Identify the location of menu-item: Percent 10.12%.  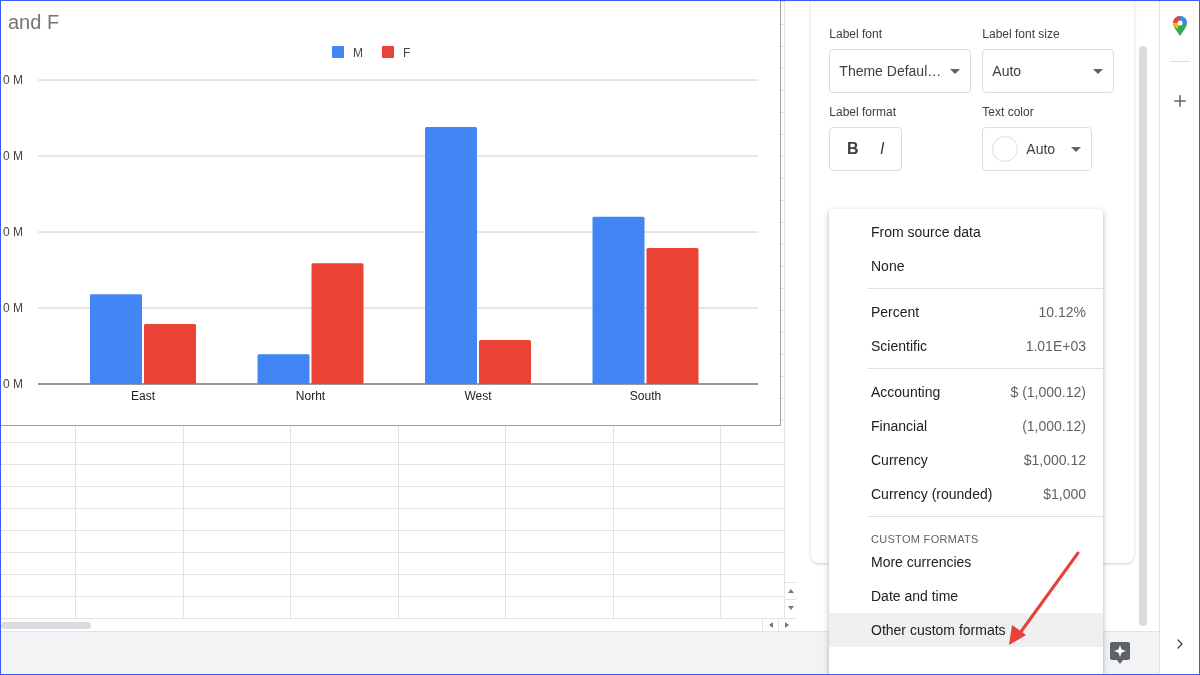
(966, 312).